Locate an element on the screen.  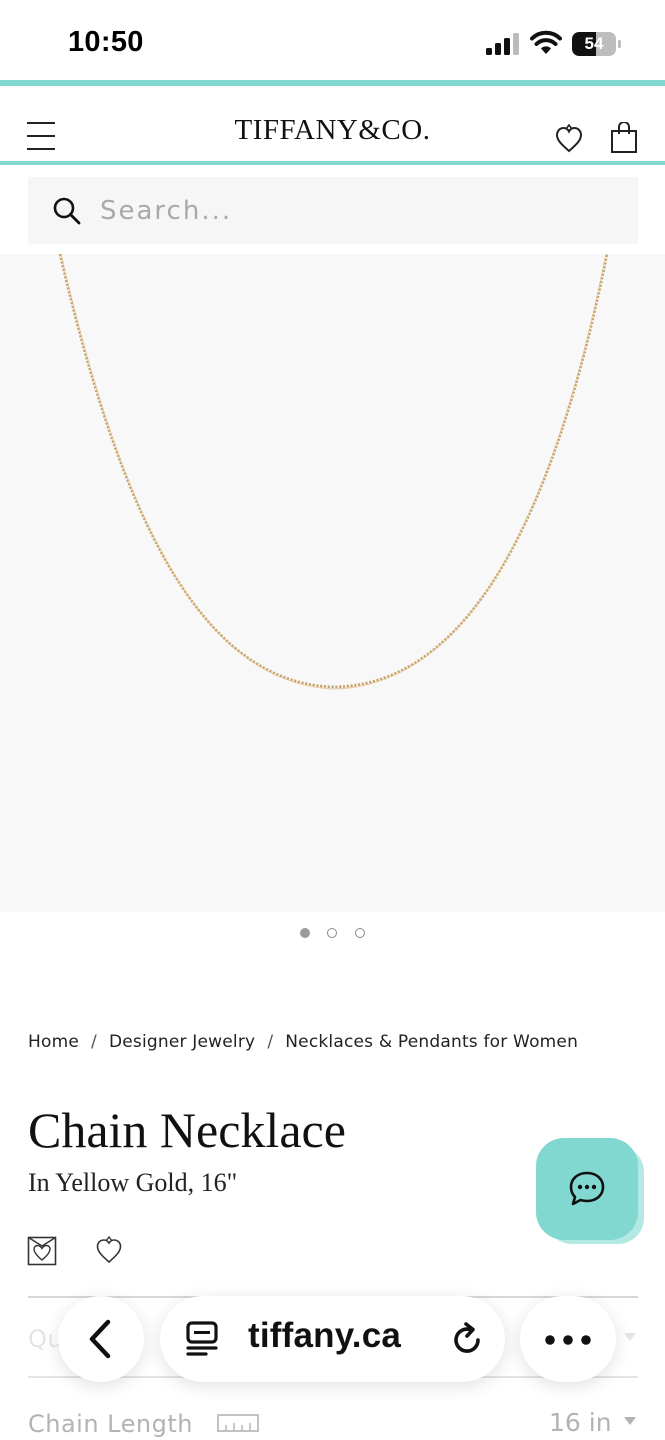
url-text: tiffany.ca is located at coordinates (325, 1335).